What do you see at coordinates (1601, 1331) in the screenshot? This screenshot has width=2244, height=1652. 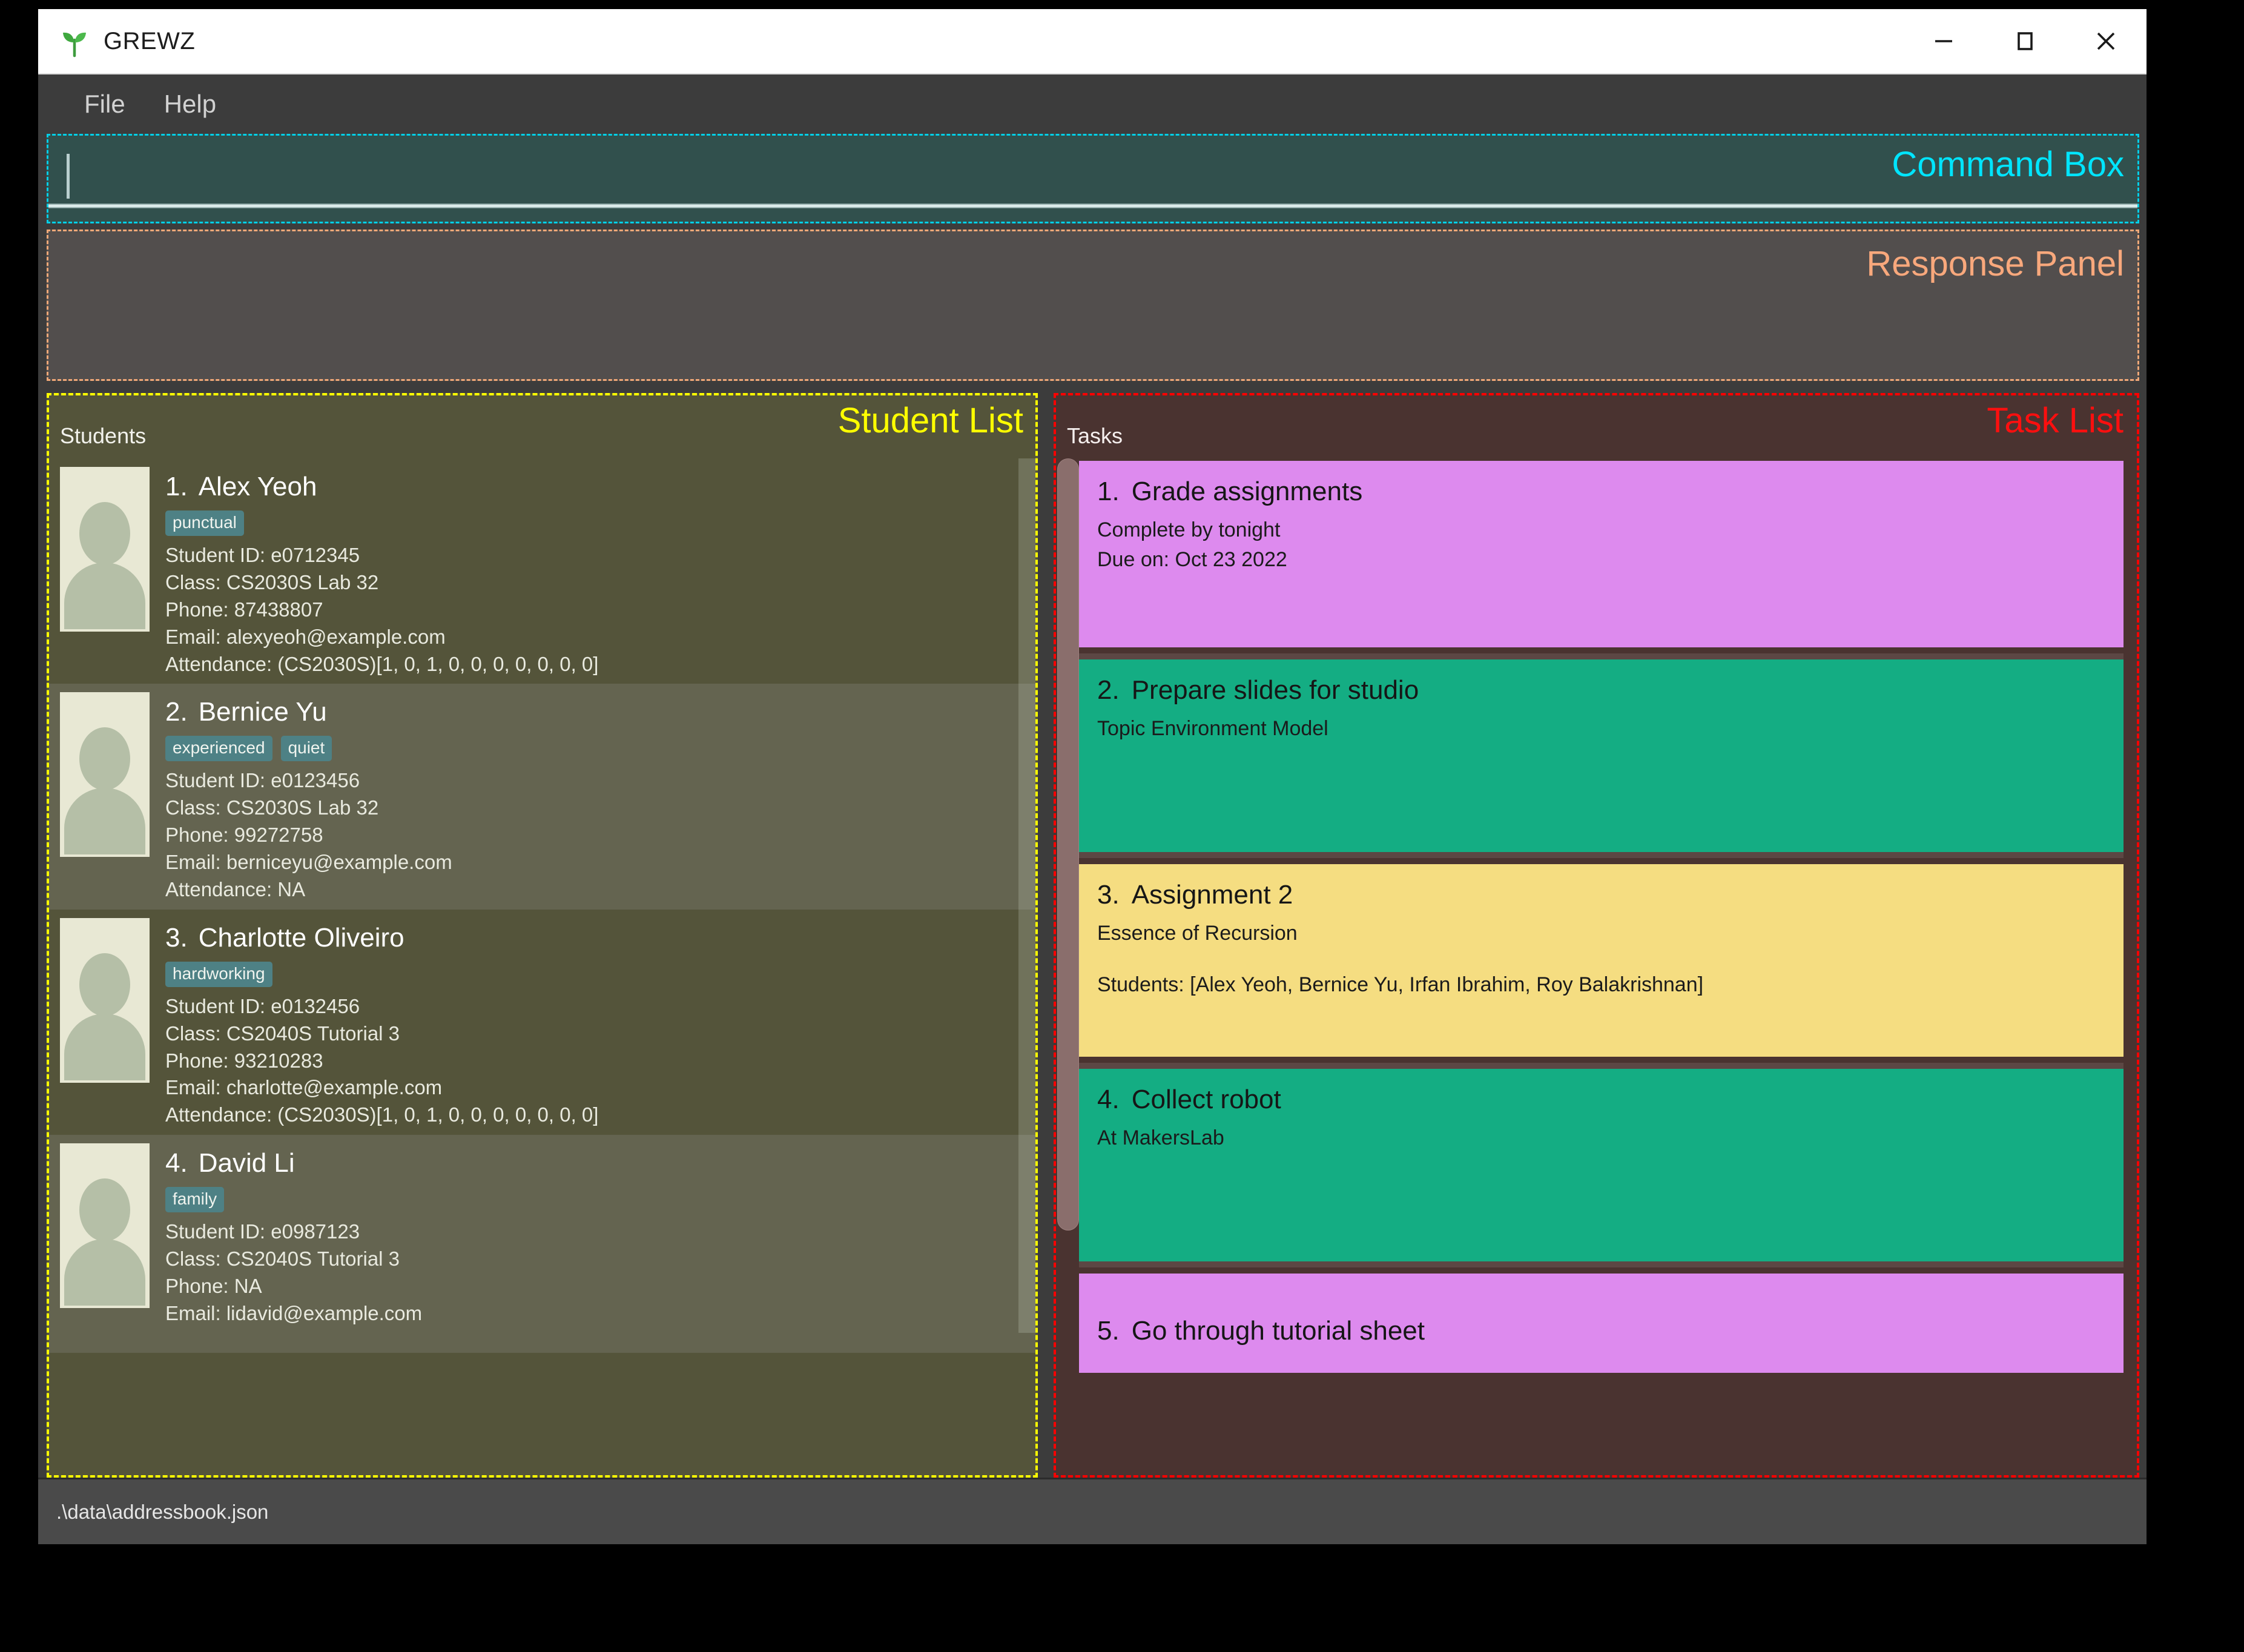 I see `task-title-row: 5. Go through tutorial sheet` at bounding box center [1601, 1331].